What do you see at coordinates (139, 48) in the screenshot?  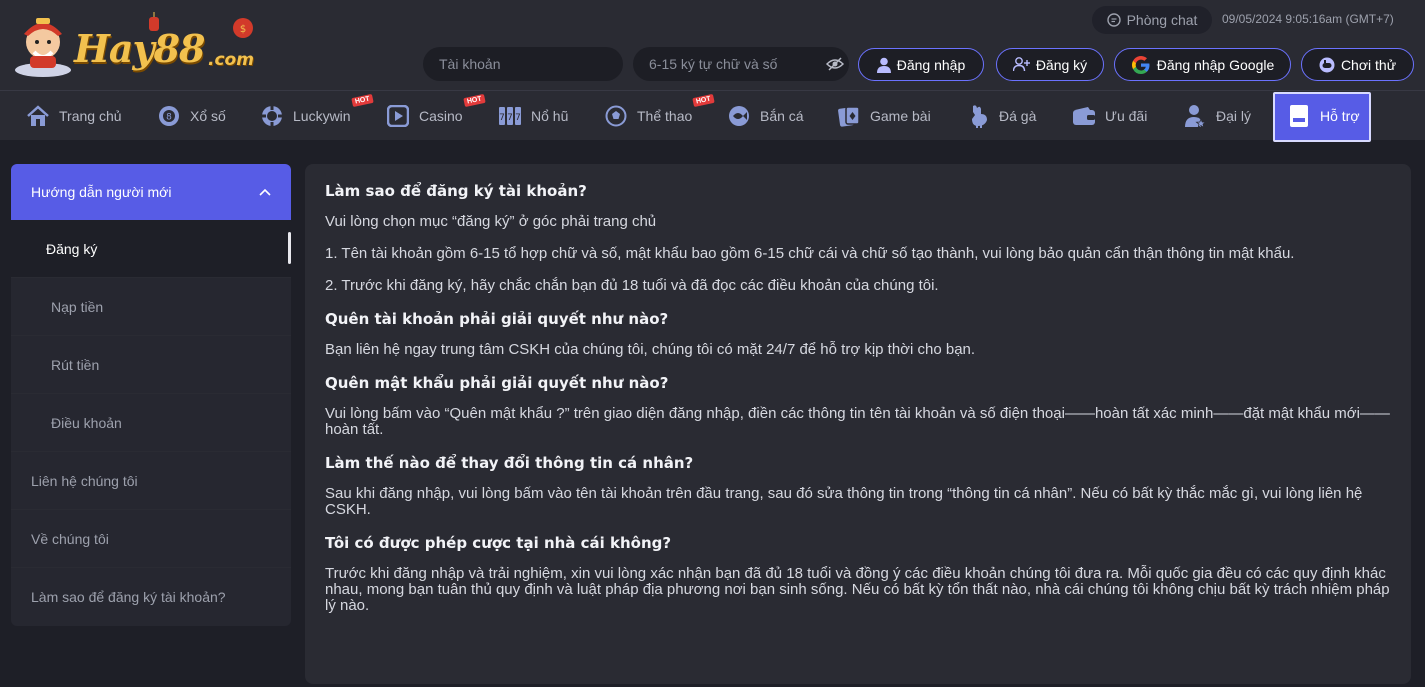 I see `logo-text: Hay88` at bounding box center [139, 48].